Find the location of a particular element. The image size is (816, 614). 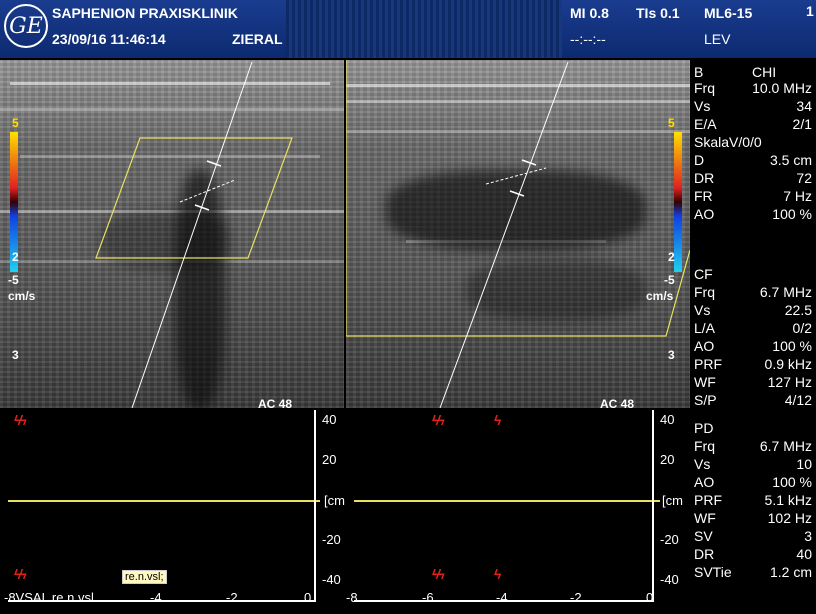

pd-param-value: 10 is located at coordinates (804, 464).